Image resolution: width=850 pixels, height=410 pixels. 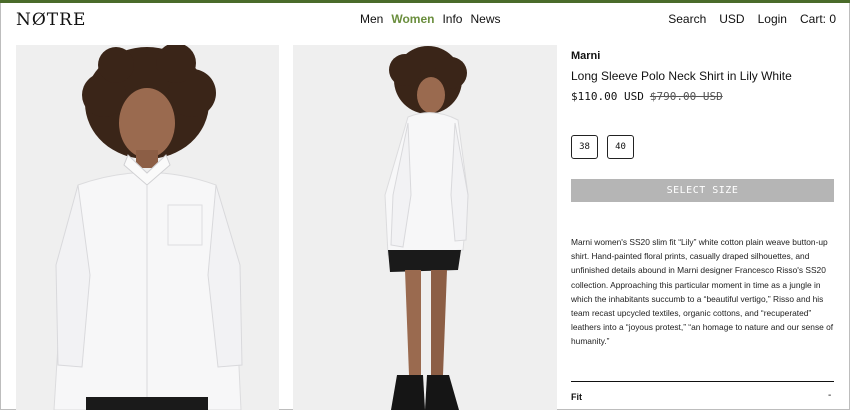 What do you see at coordinates (620, 147) in the screenshot?
I see `size-option-40: 40` at bounding box center [620, 147].